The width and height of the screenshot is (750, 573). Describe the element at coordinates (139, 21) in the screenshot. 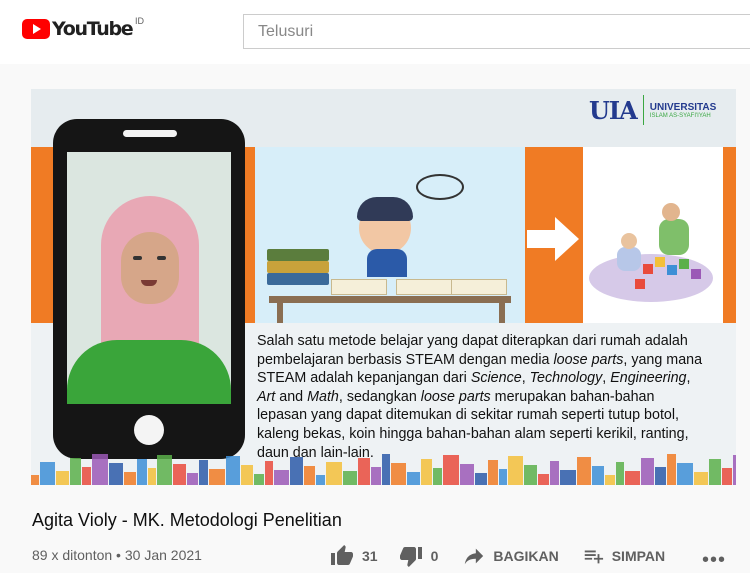

I see `country-code: ID` at that location.